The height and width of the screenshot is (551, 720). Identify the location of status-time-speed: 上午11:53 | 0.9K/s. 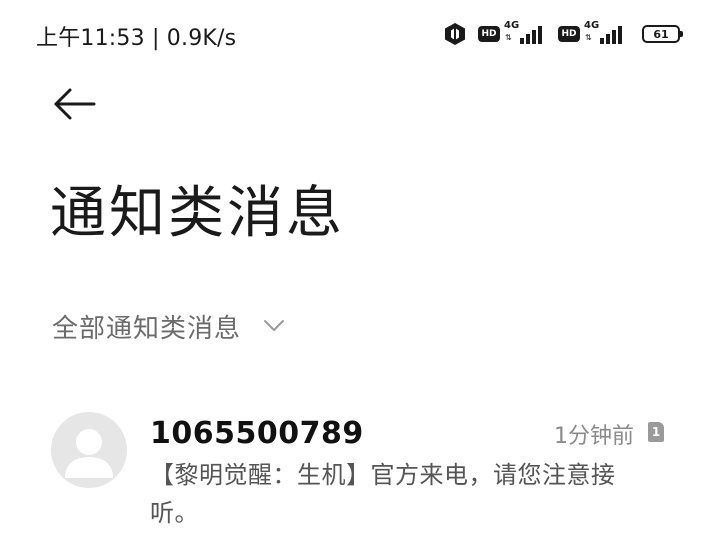
(136, 38).